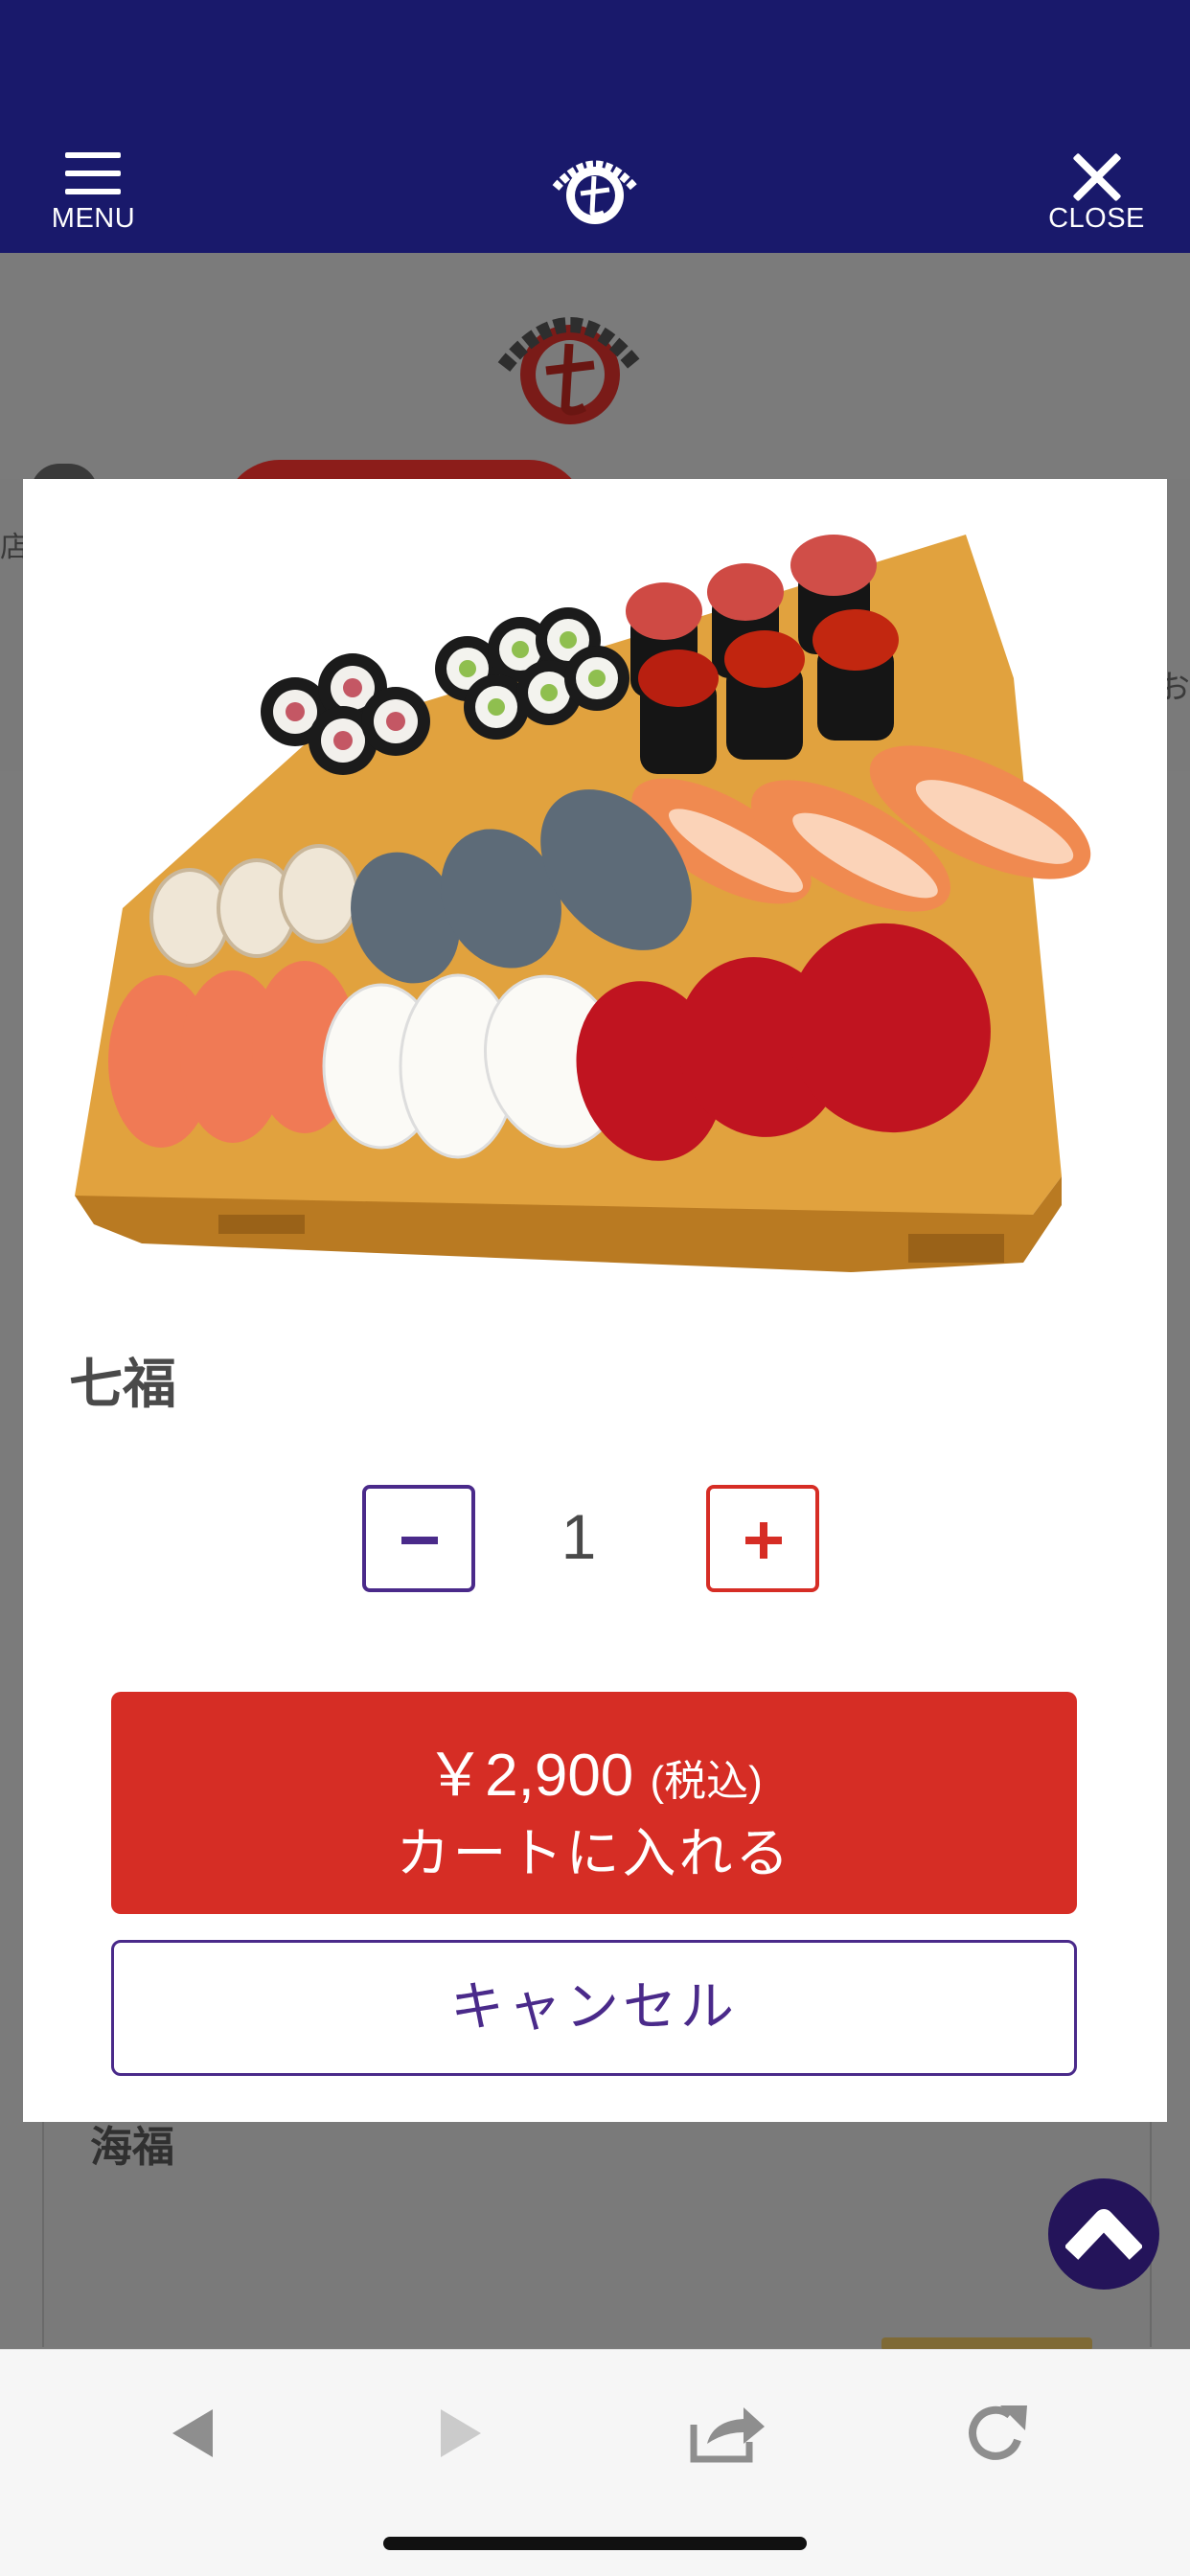  Describe the element at coordinates (707, 1781) in the screenshot. I see `tax-note: (税込)` at that location.